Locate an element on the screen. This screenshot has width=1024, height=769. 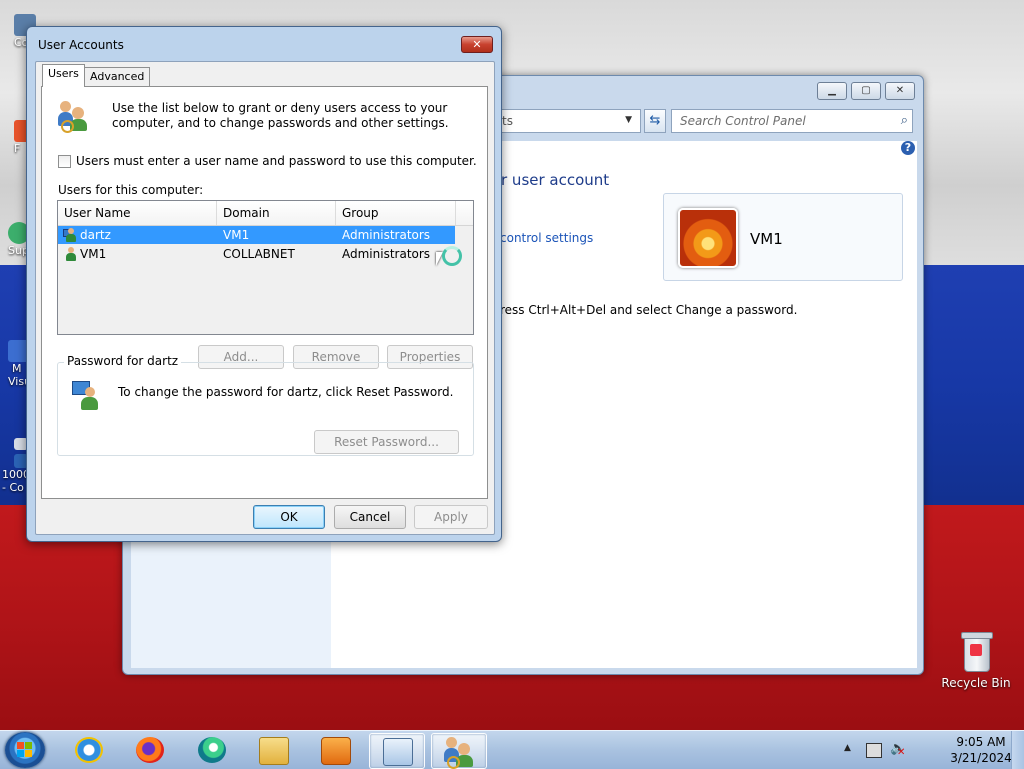
windows-logo-icon is located at coordinates (25, 750).